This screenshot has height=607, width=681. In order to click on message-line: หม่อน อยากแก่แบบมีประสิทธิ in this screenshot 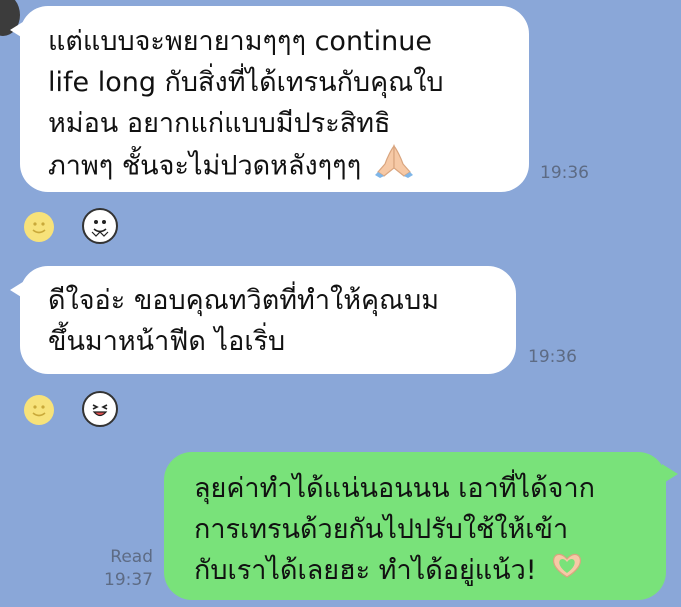, I will do `click(219, 123)`.